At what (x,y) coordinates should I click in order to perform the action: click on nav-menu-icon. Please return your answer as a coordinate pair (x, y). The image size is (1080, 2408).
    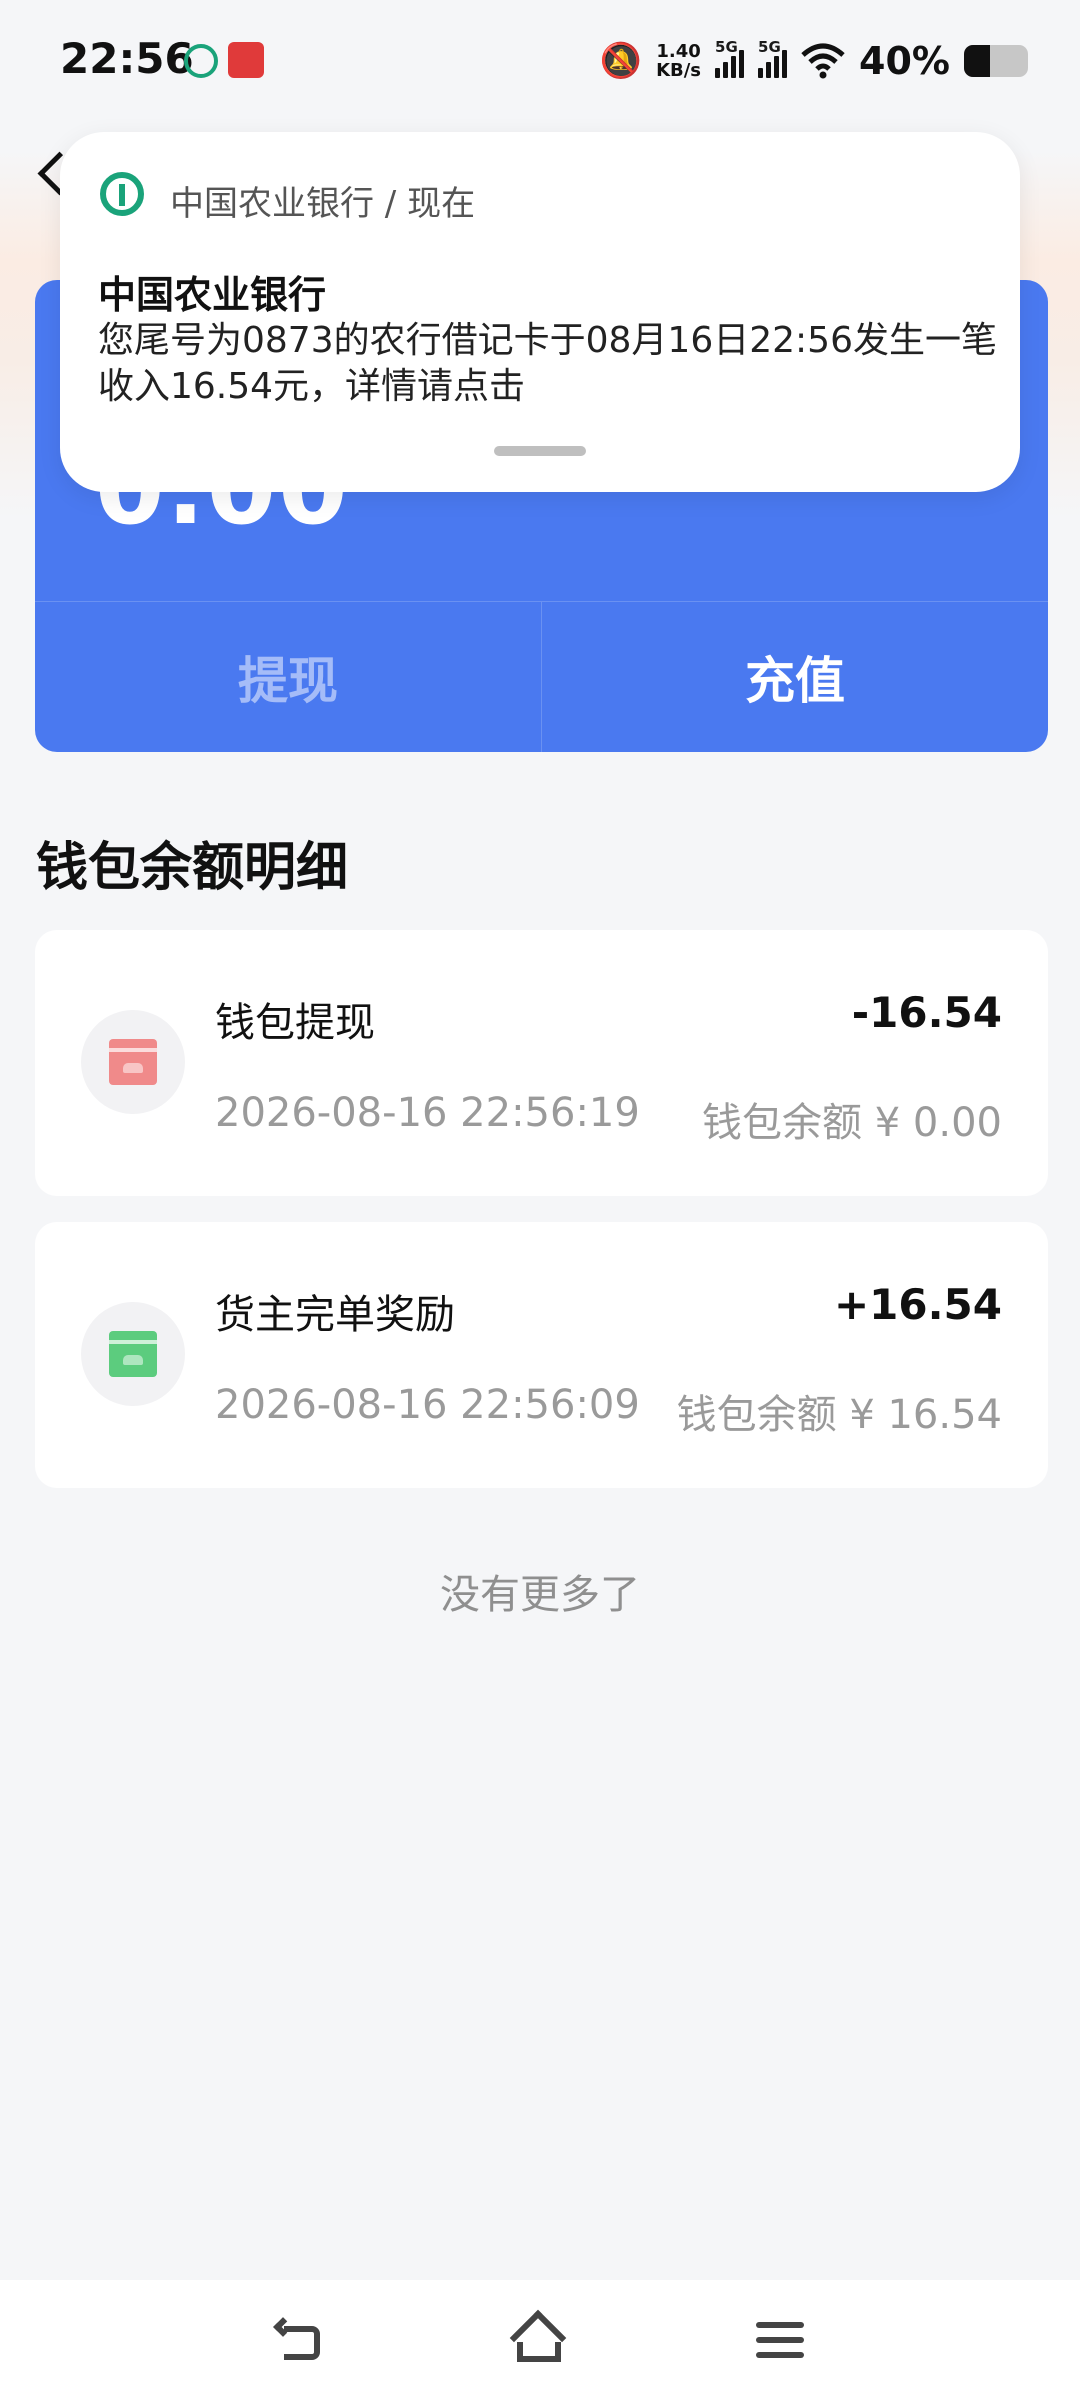
    Looking at the image, I should click on (780, 2340).